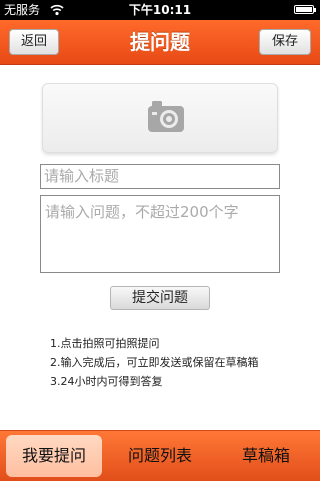 The height and width of the screenshot is (481, 320). I want to click on tab-drafts: 草稿箱, so click(266, 456).